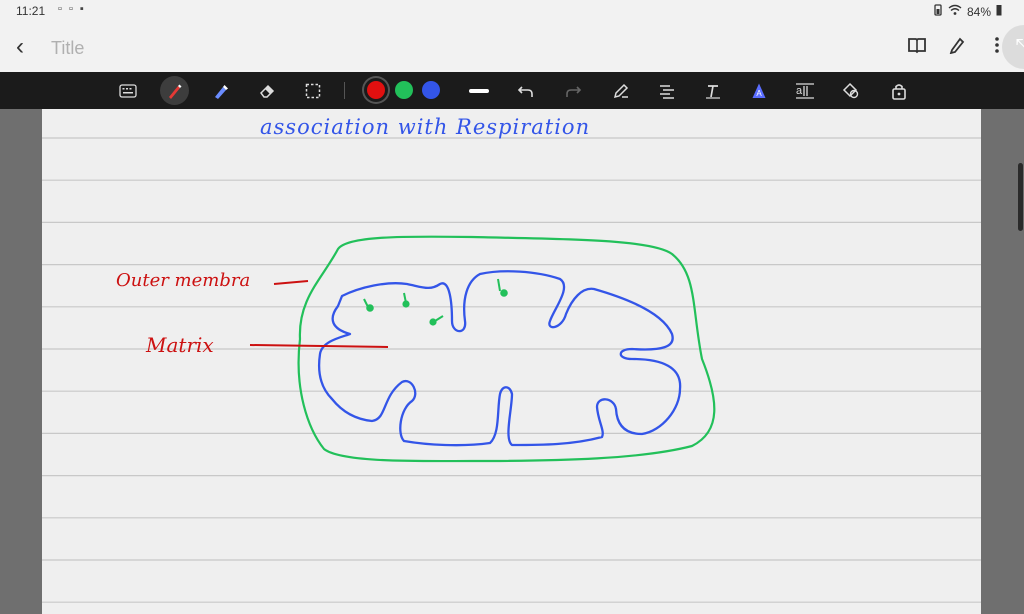 This screenshot has height=614, width=1024. Describe the element at coordinates (938, 11) in the screenshot. I see `battery-saver-icon` at that location.